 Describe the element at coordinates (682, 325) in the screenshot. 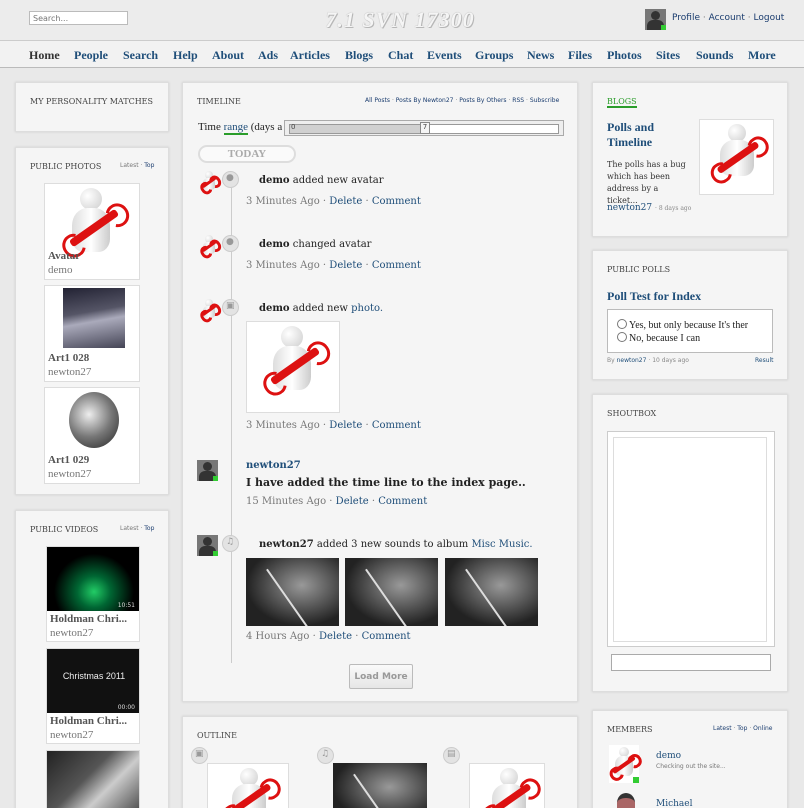

I see `poll-option: Yes, but only because It's ther` at that location.